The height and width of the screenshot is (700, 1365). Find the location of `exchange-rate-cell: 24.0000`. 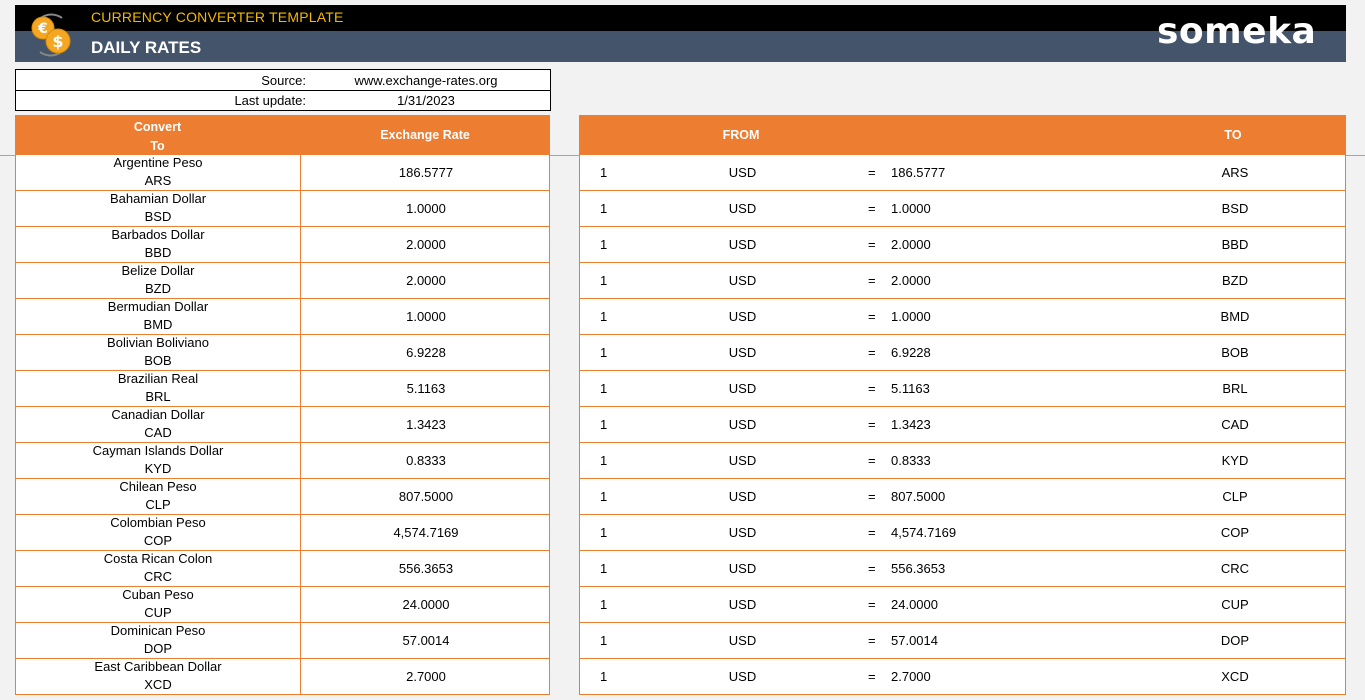

exchange-rate-cell: 24.0000 is located at coordinates (426, 604).